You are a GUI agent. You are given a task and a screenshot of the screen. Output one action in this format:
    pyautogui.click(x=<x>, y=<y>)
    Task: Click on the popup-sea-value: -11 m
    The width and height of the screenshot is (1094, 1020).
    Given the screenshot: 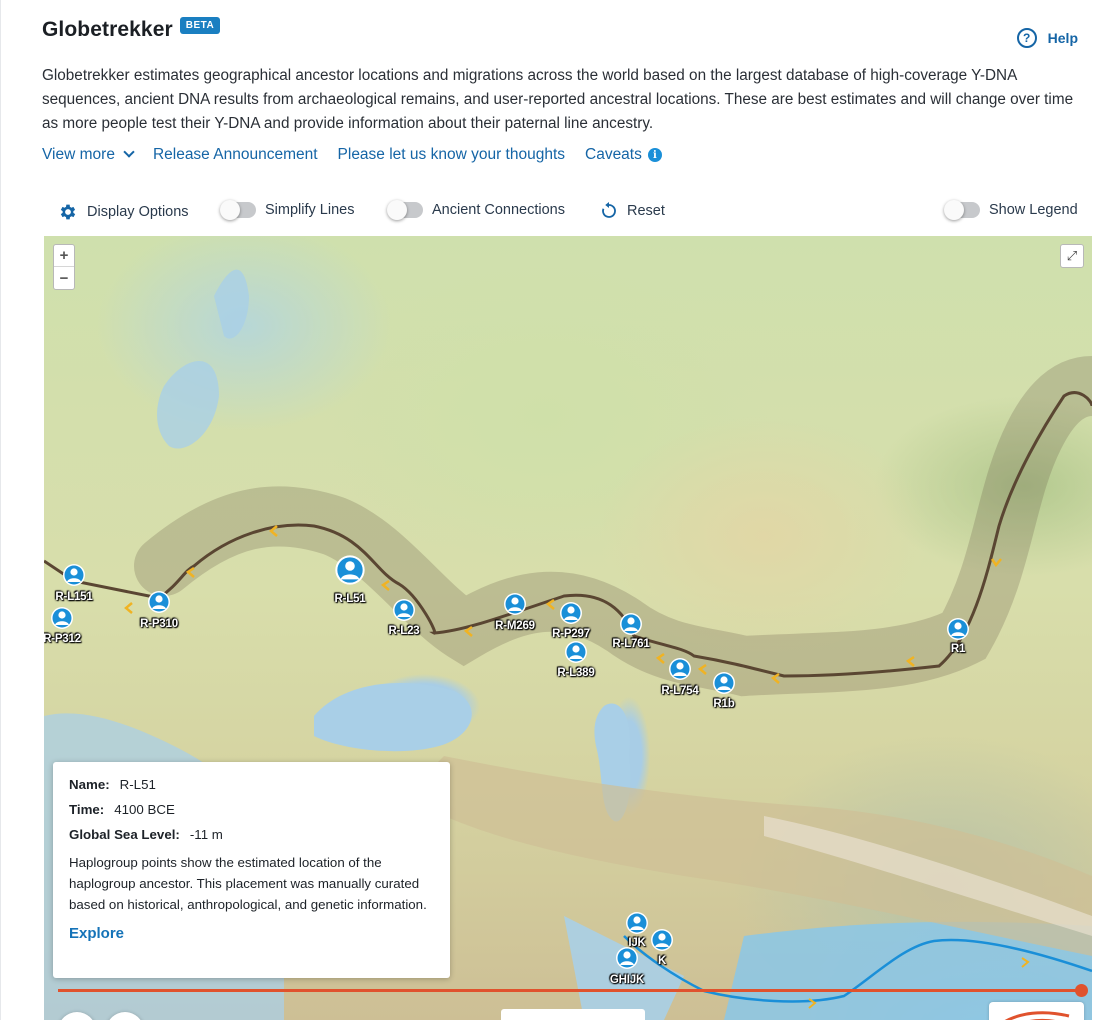 What is the action you would take?
    pyautogui.click(x=206, y=834)
    